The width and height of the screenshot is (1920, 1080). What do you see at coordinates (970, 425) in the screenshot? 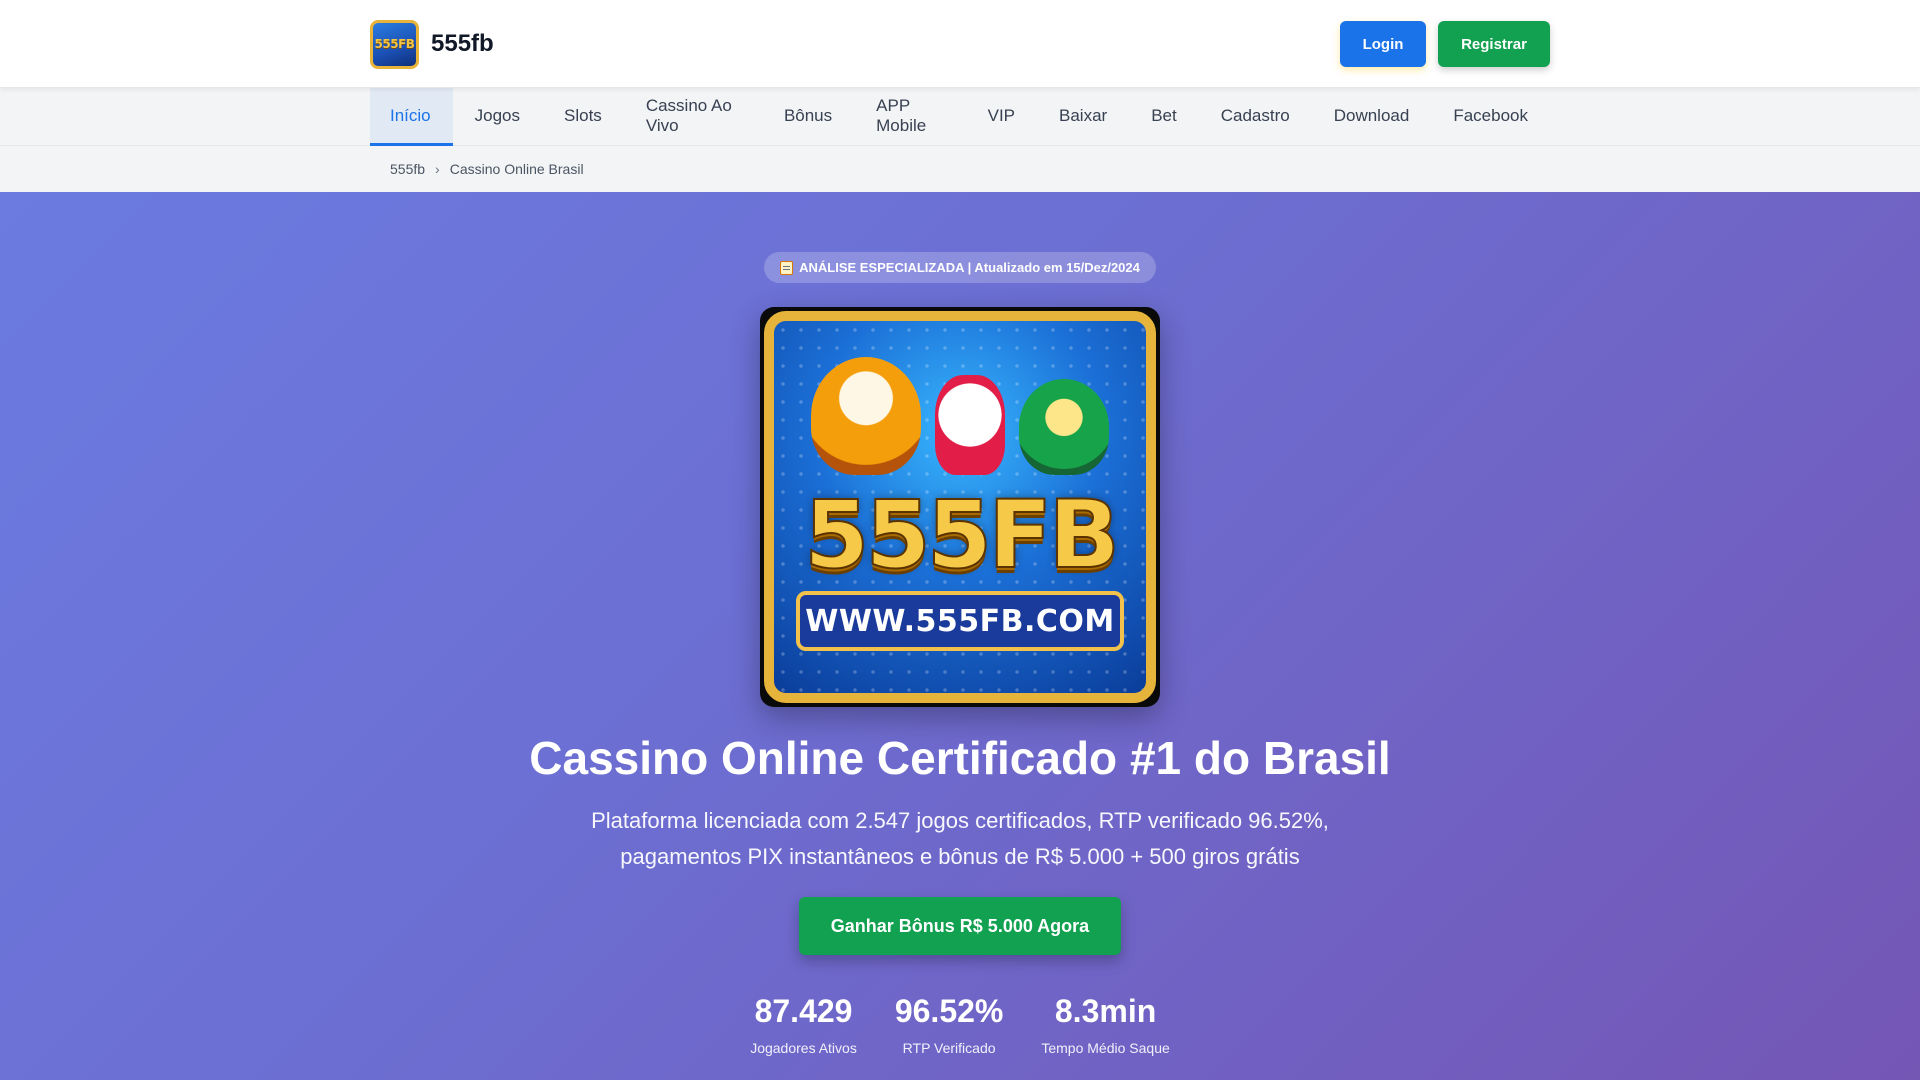
I see `rabbit-mascot` at bounding box center [970, 425].